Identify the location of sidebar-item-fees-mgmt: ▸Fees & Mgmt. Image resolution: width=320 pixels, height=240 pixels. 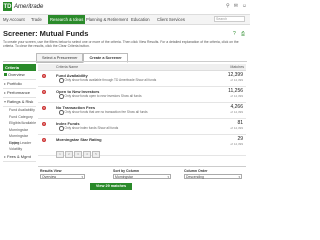
(19, 157).